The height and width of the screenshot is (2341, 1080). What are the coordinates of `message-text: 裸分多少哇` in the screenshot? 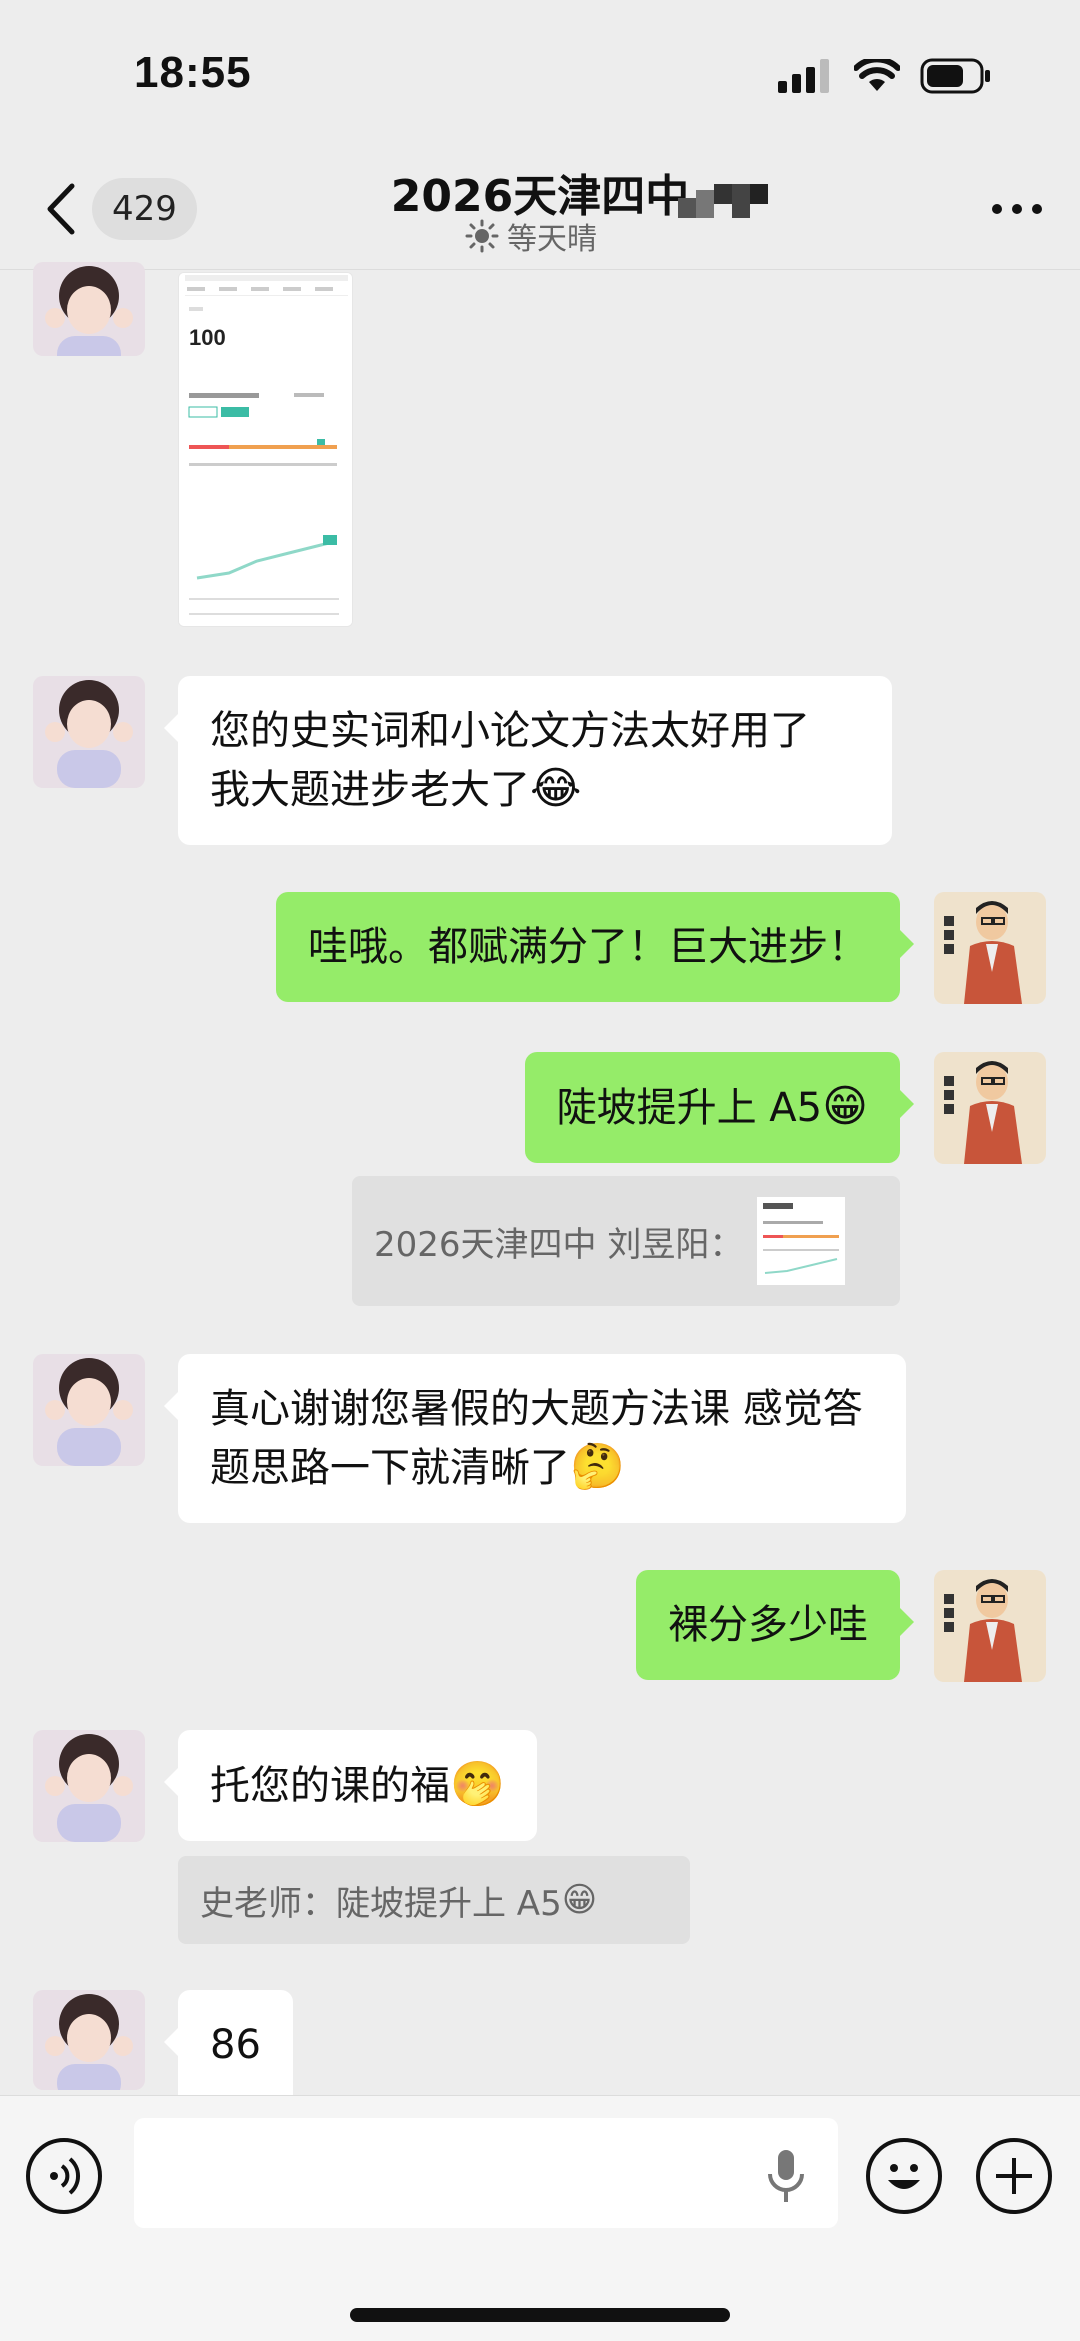 It's located at (768, 1625).